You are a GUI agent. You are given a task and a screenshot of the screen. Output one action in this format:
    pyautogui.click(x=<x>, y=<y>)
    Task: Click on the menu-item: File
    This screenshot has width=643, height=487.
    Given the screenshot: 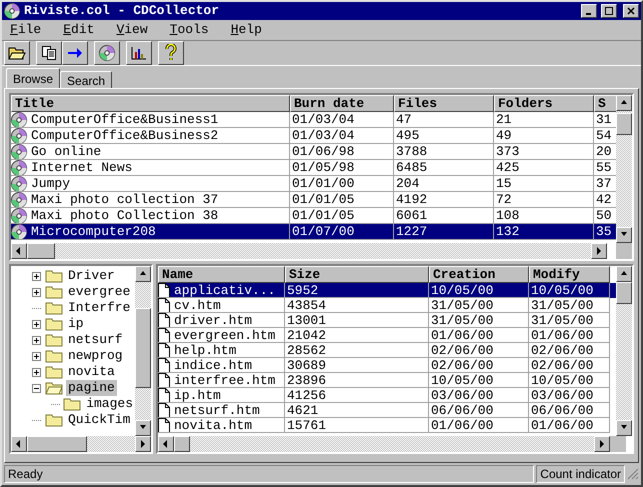 What is the action you would take?
    pyautogui.click(x=26, y=30)
    